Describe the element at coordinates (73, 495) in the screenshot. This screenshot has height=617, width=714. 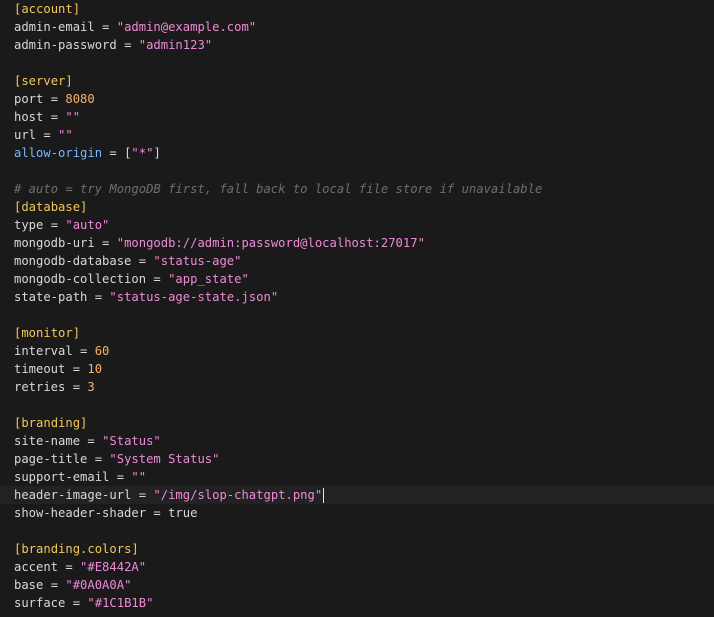
I see `config-key: header-image-url` at that location.